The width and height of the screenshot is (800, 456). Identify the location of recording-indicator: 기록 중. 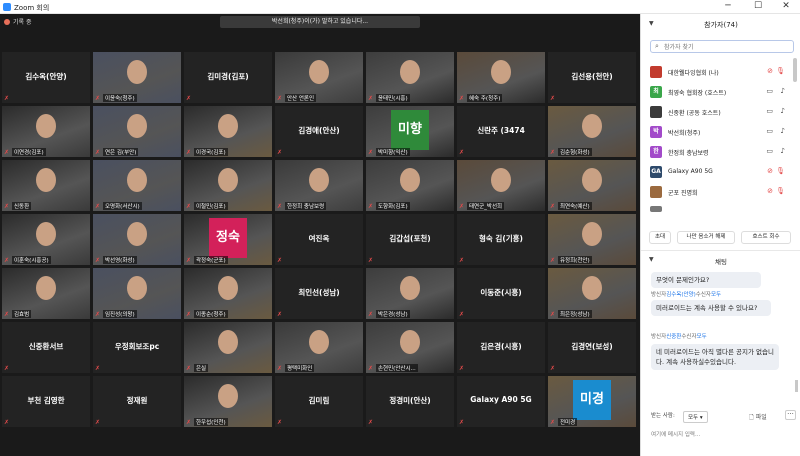
(17, 21).